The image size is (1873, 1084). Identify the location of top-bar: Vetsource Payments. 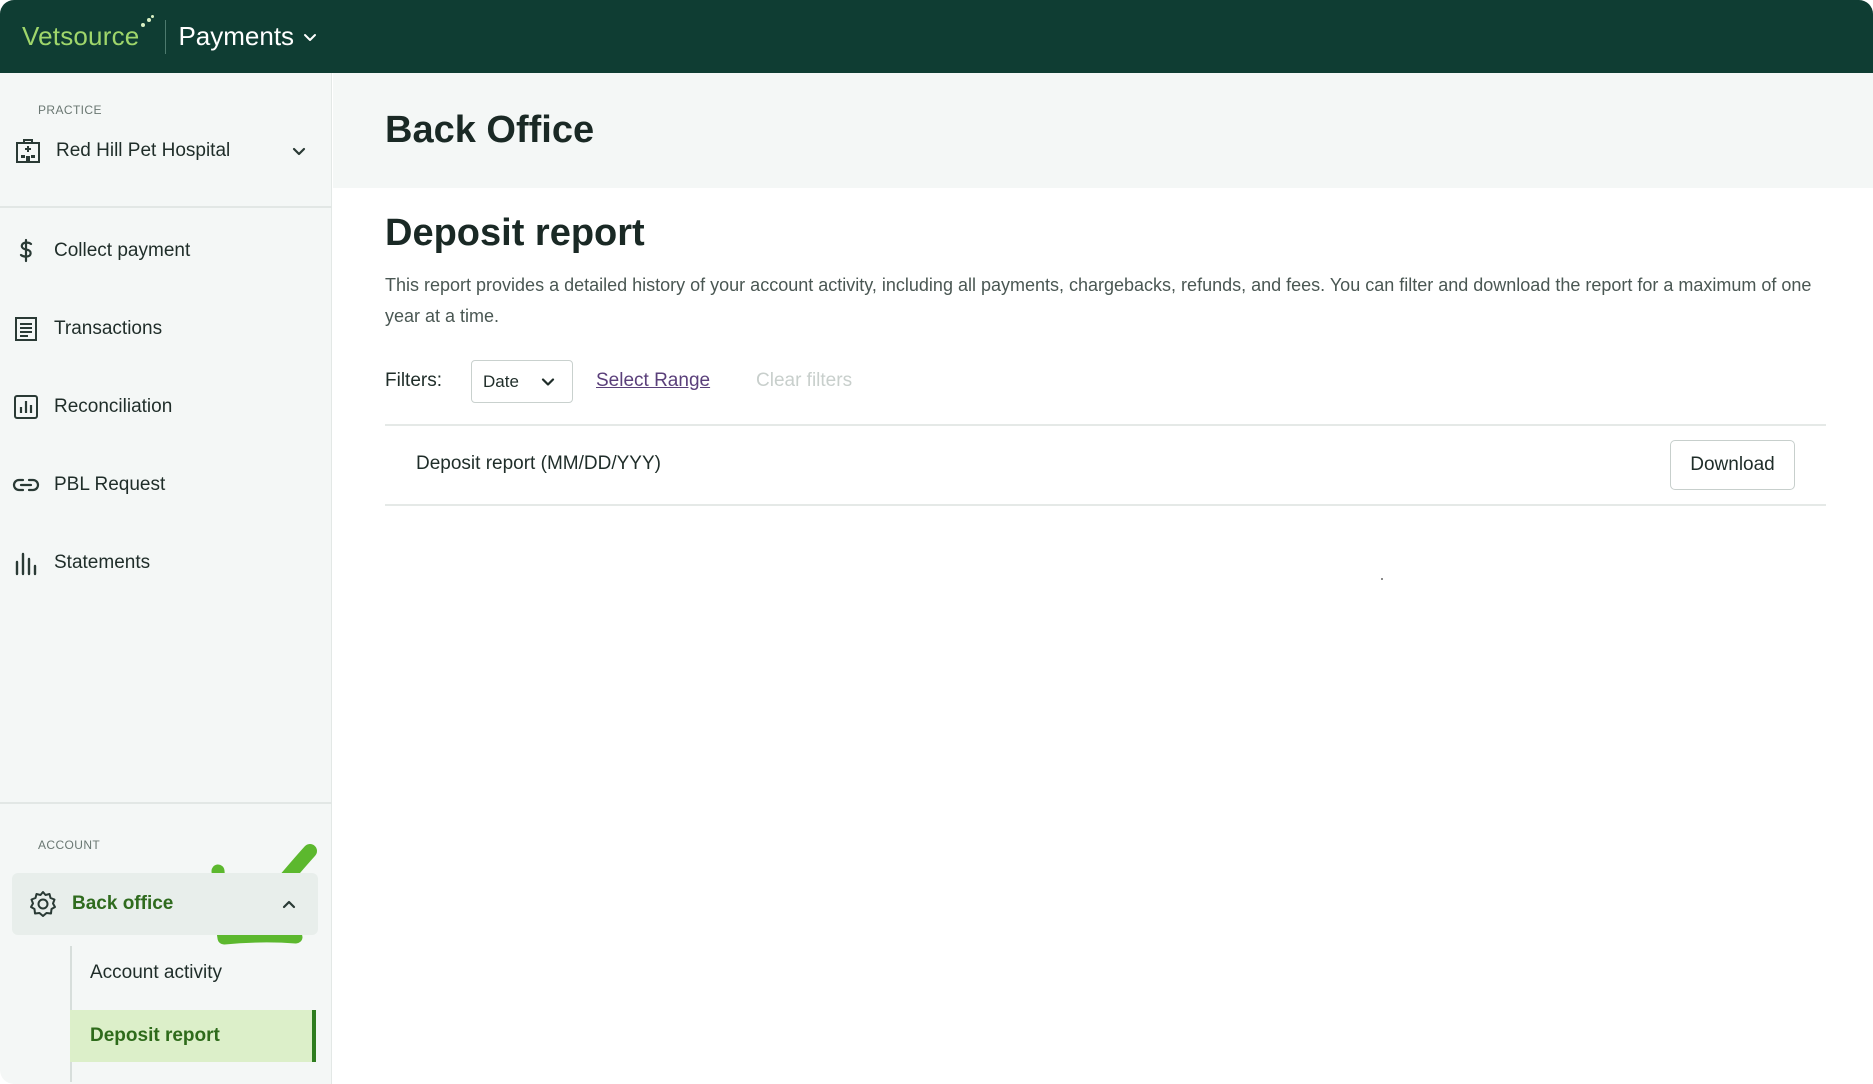
(936, 36).